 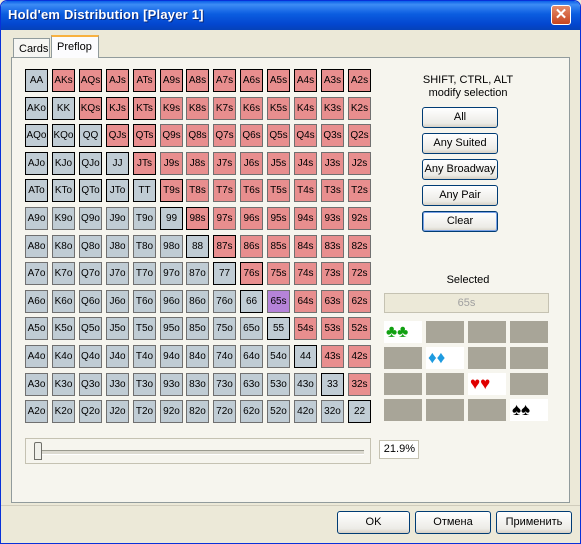 I want to click on hand-cell-87s: 87s, so click(x=224, y=246).